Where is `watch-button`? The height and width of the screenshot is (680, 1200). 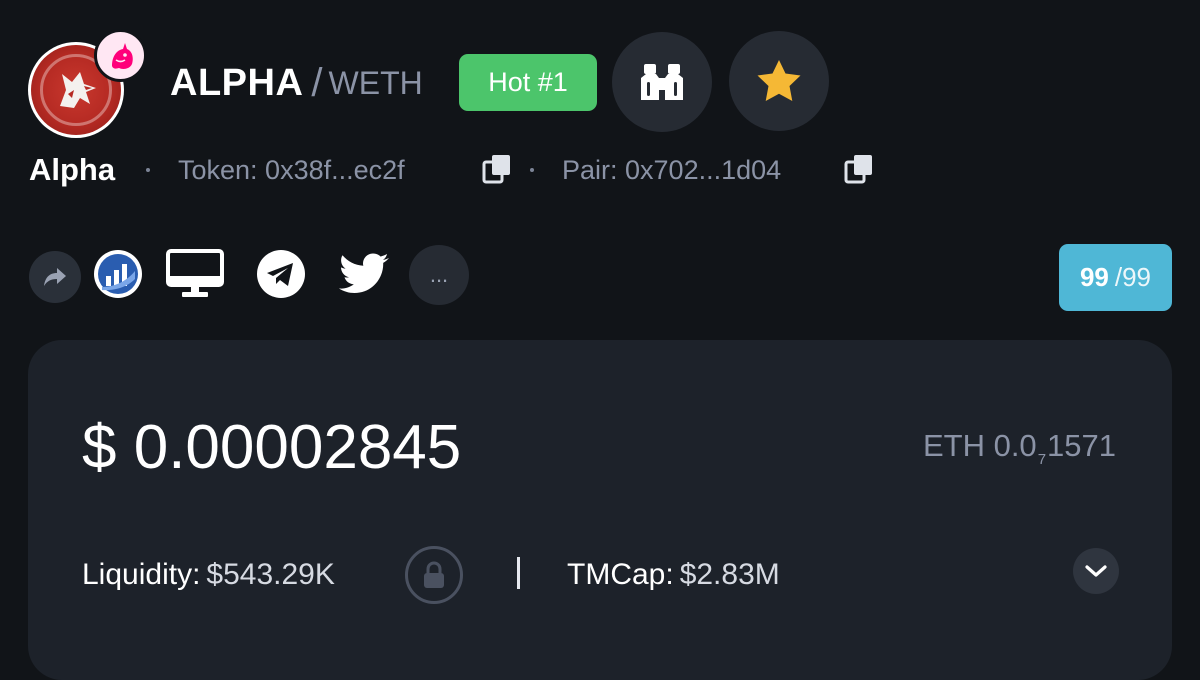
watch-button is located at coordinates (662, 82).